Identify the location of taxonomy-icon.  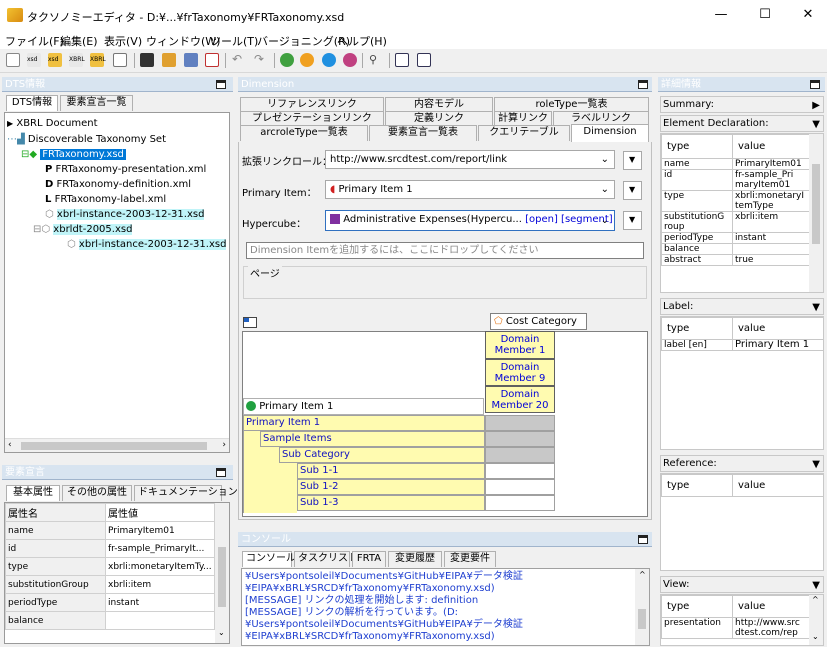
(307, 60).